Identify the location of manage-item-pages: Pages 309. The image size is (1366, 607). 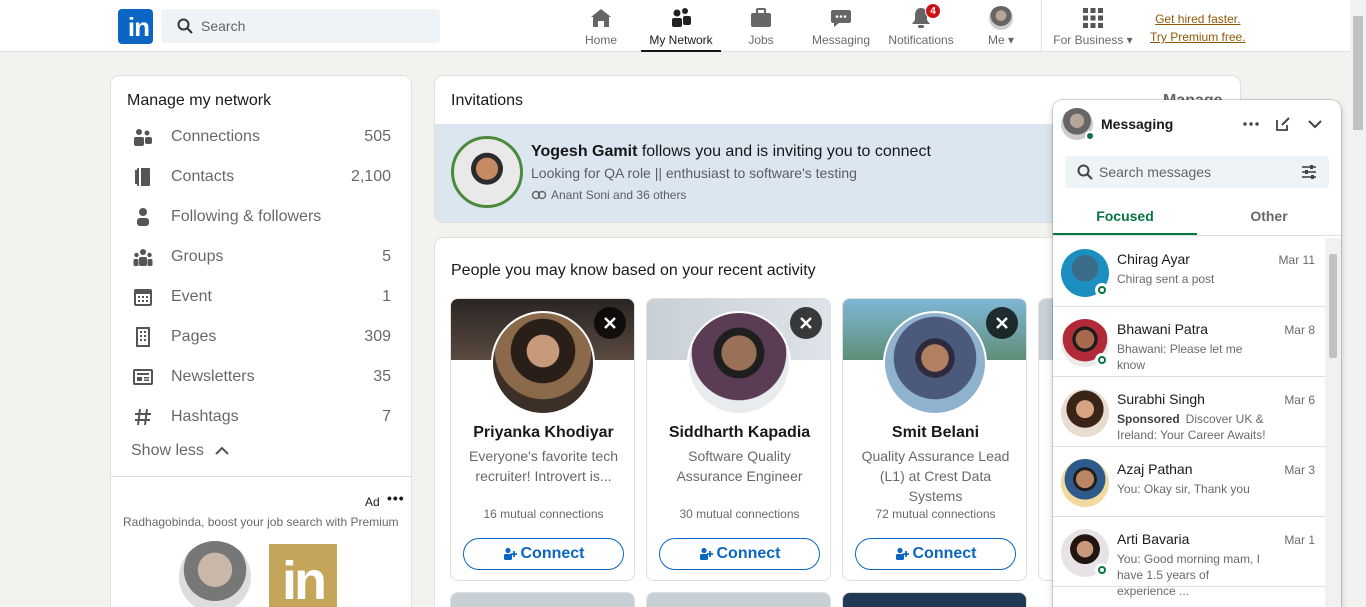
(261, 337).